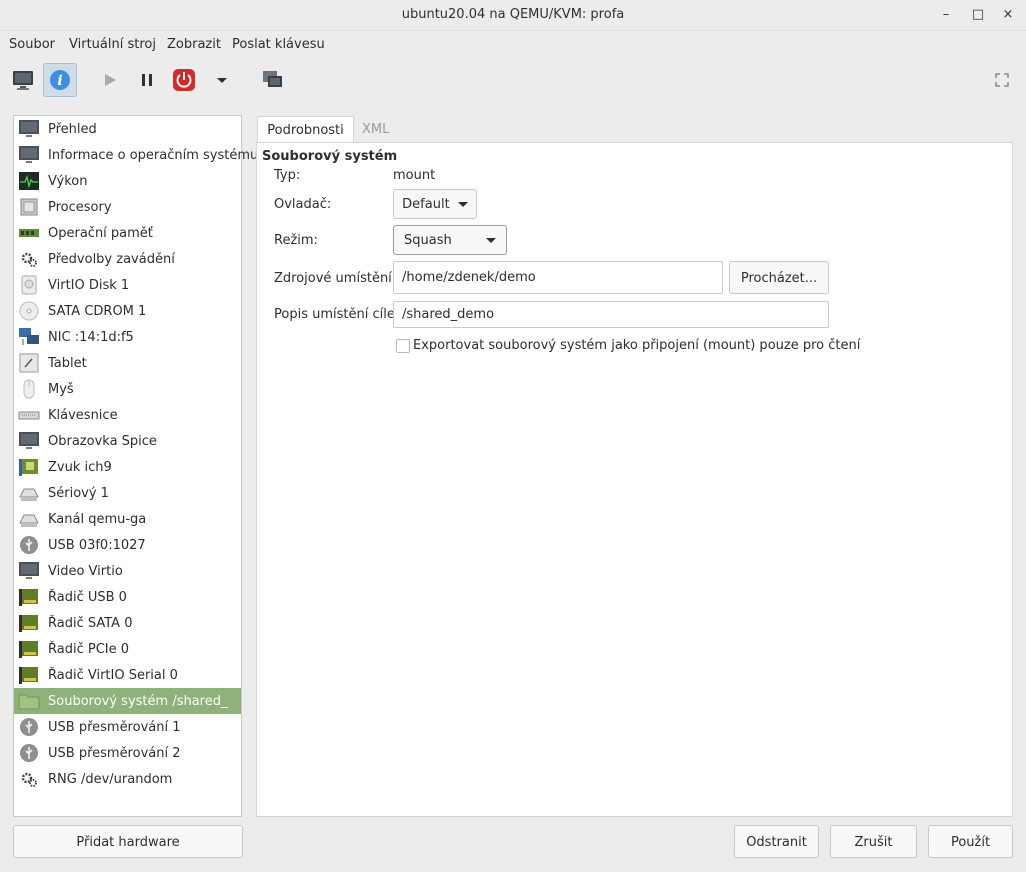 The image size is (1026, 872). I want to click on snapshots-icon, so click(273, 80).